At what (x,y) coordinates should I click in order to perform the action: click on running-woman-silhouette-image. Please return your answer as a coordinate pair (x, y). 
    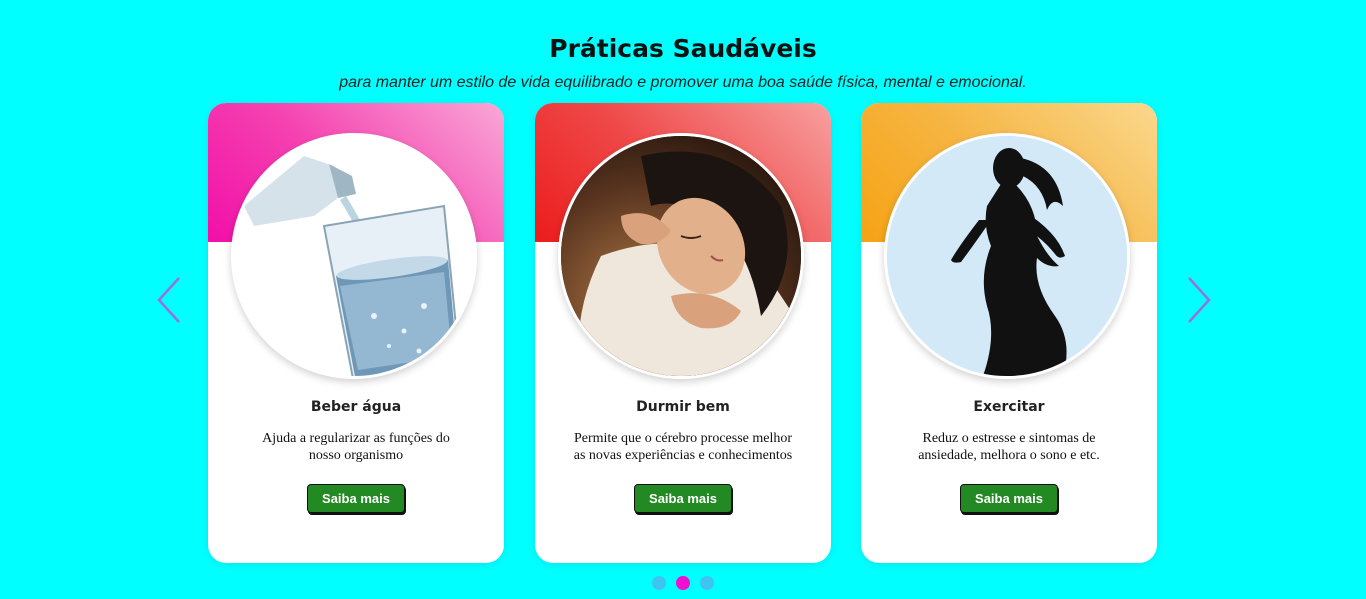
    Looking at the image, I should click on (1007, 256).